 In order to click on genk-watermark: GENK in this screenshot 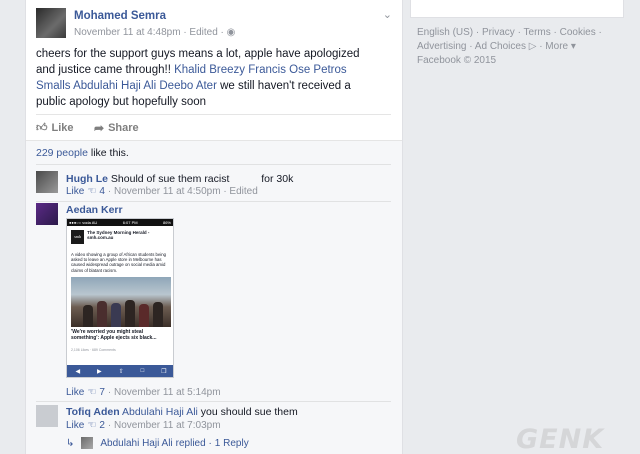, I will do `click(560, 439)`.